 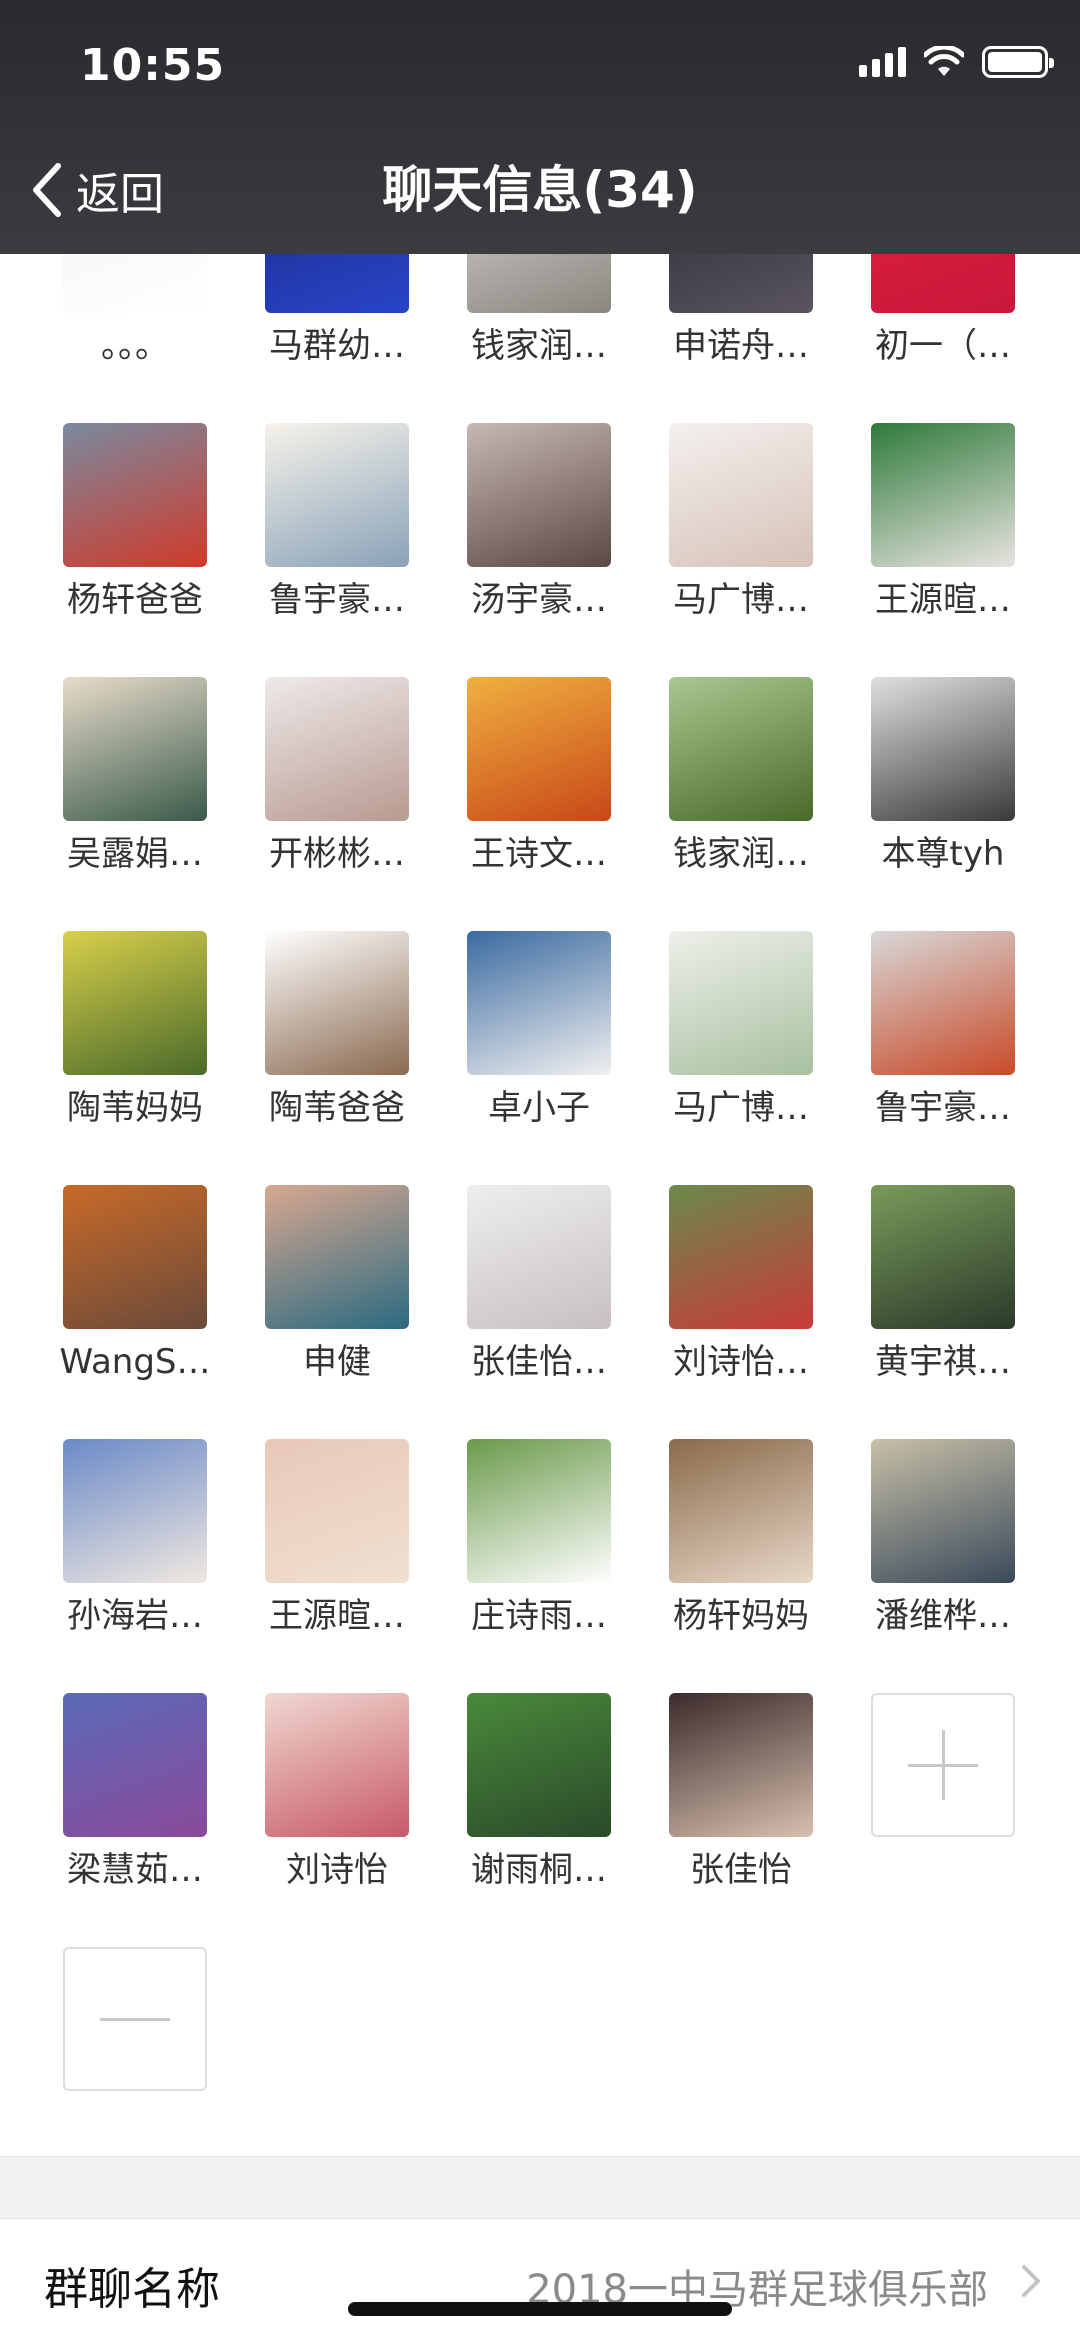 I want to click on page-title: 聊天信息(34), so click(x=540, y=190).